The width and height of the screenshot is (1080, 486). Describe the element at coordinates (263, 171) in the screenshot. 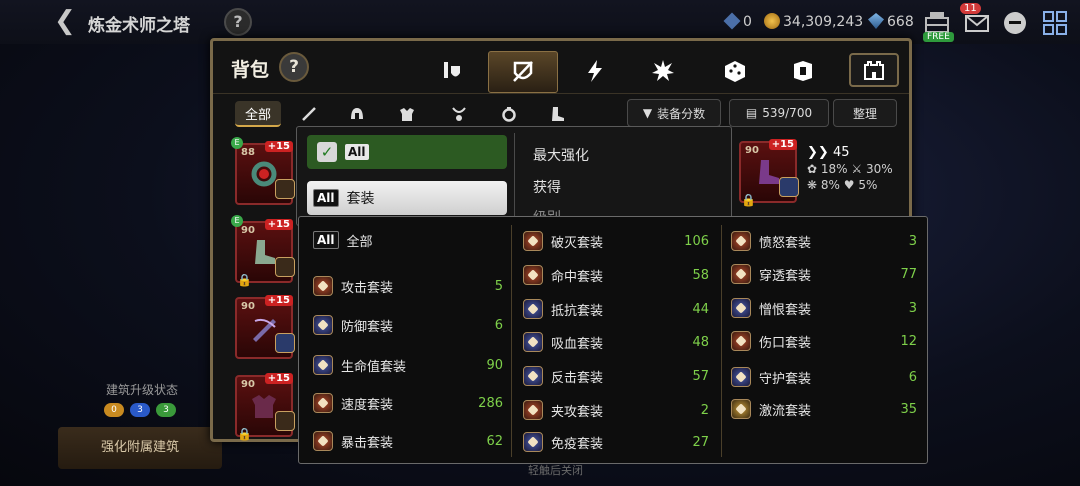

I see `item-slot: E 88 +15` at that location.